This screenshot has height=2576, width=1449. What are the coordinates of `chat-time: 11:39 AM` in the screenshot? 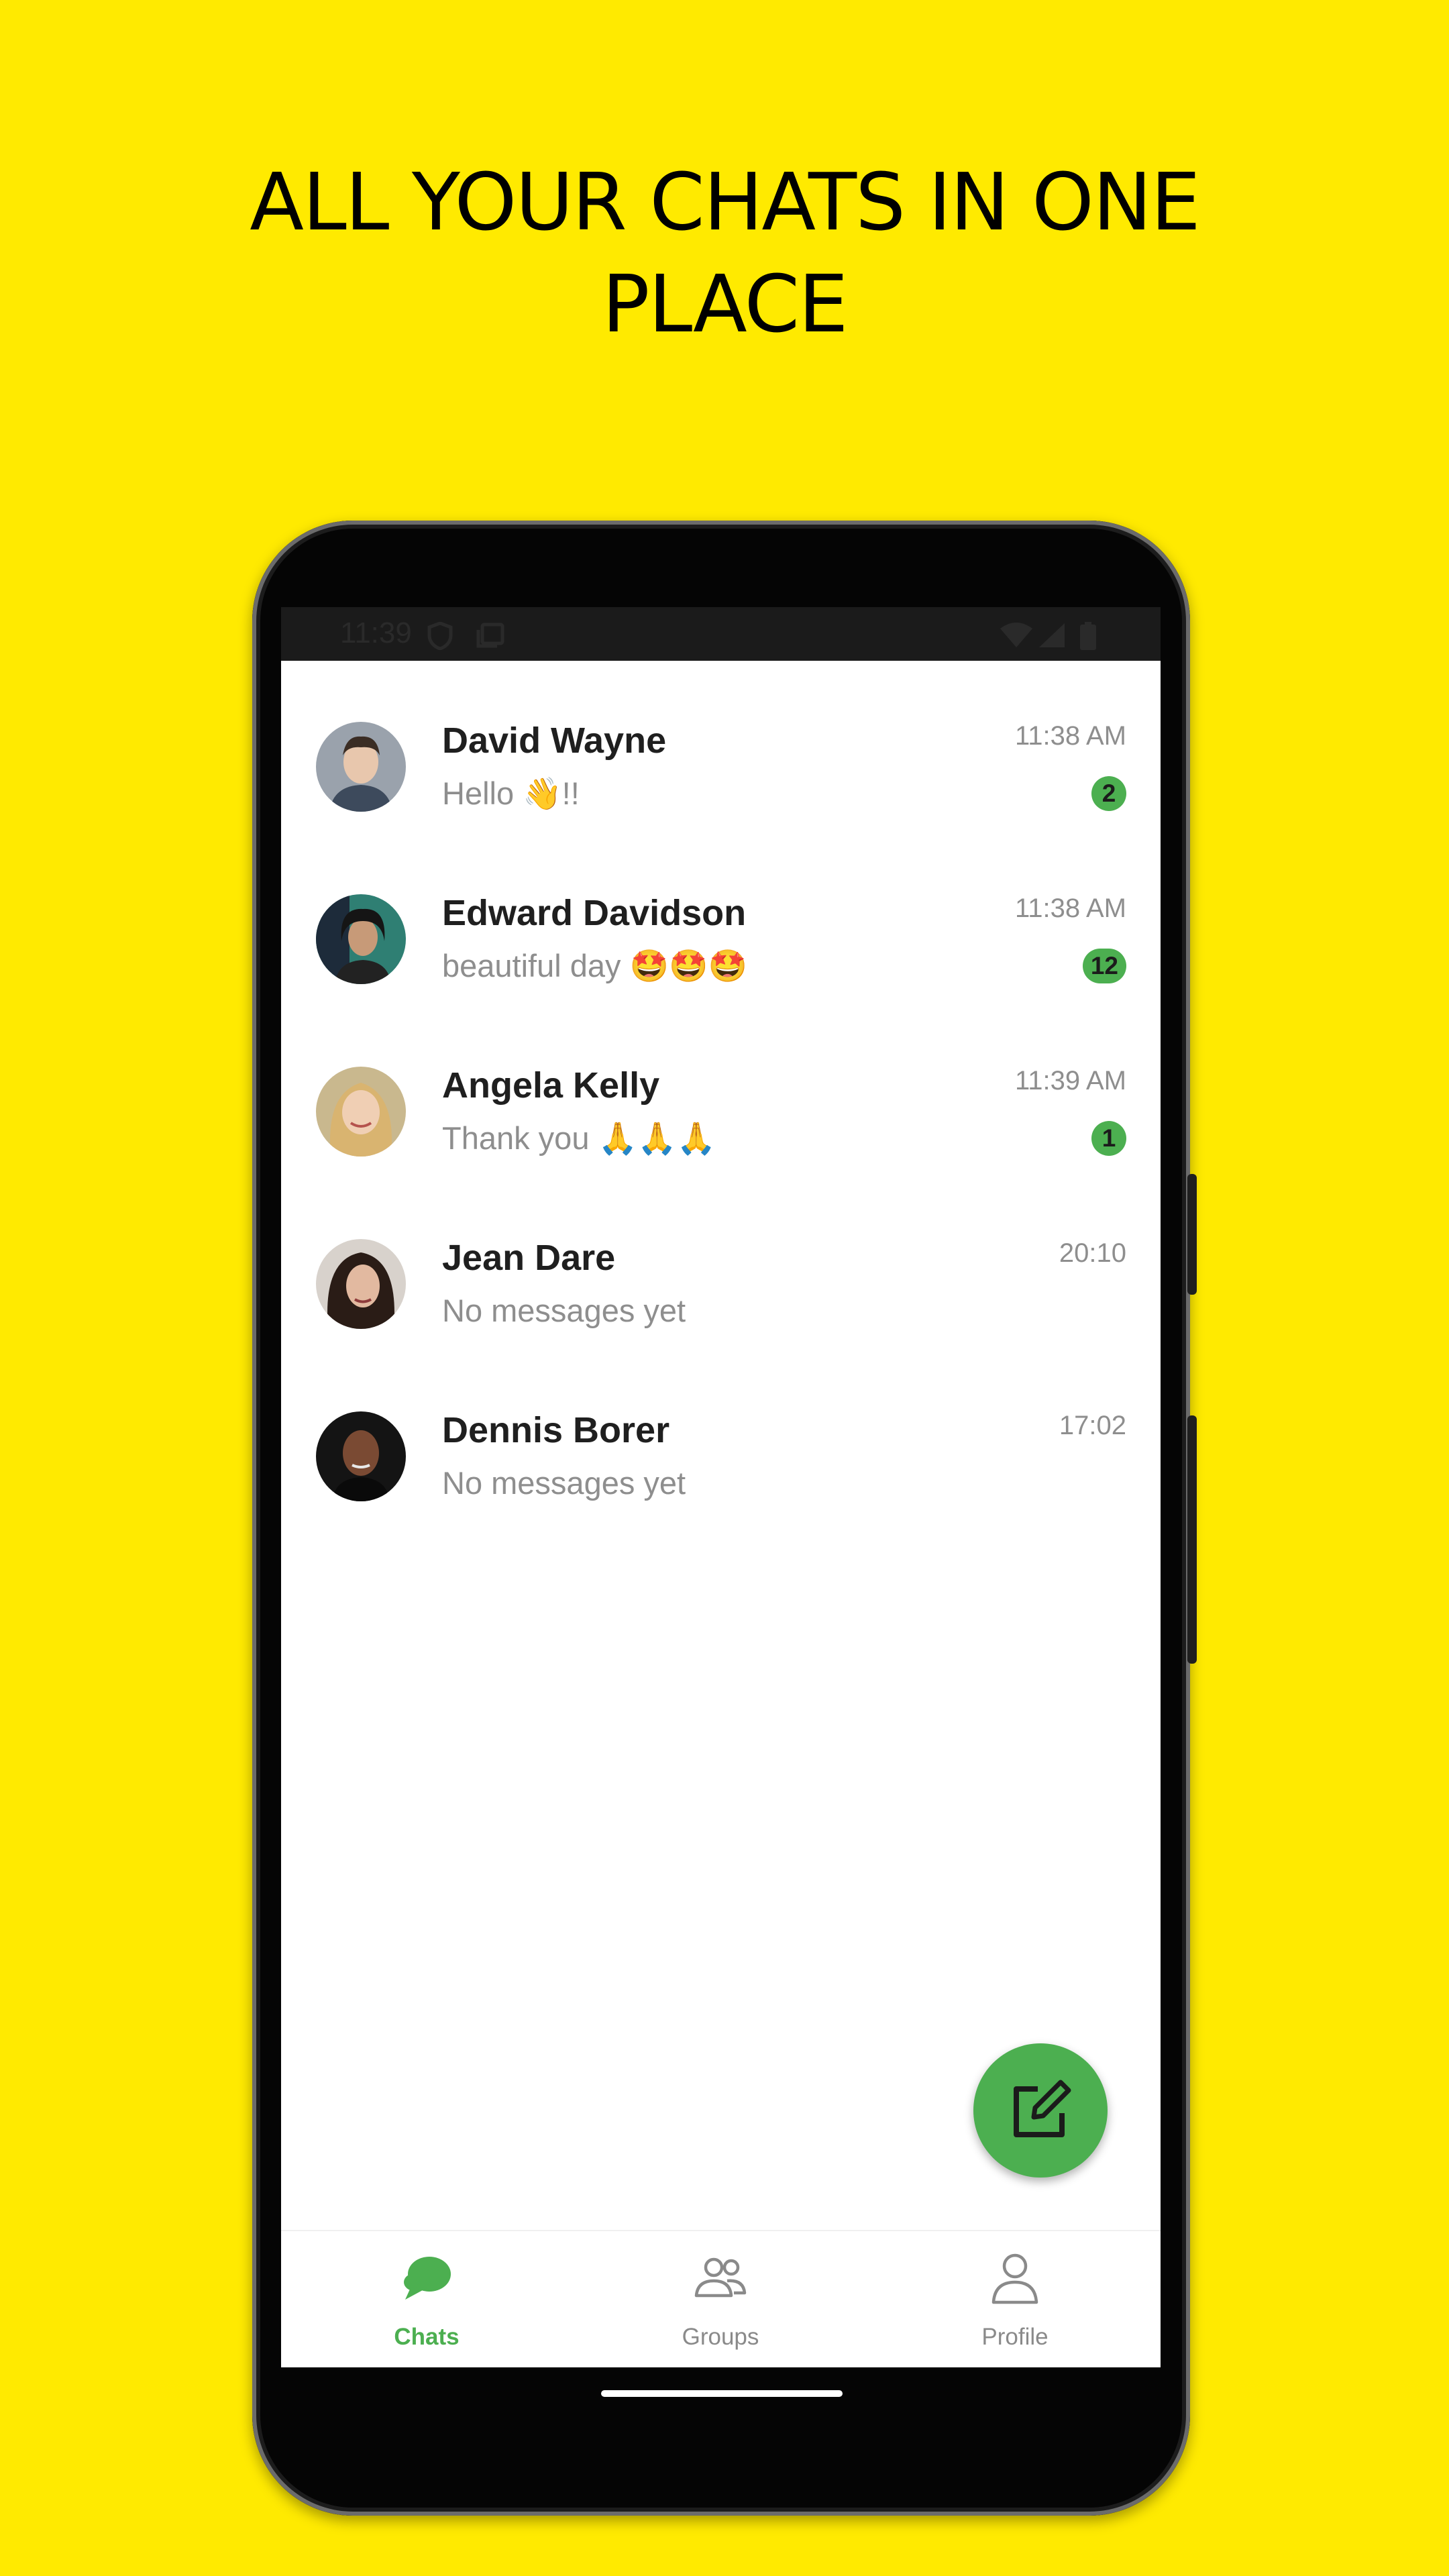 It's located at (1070, 1080).